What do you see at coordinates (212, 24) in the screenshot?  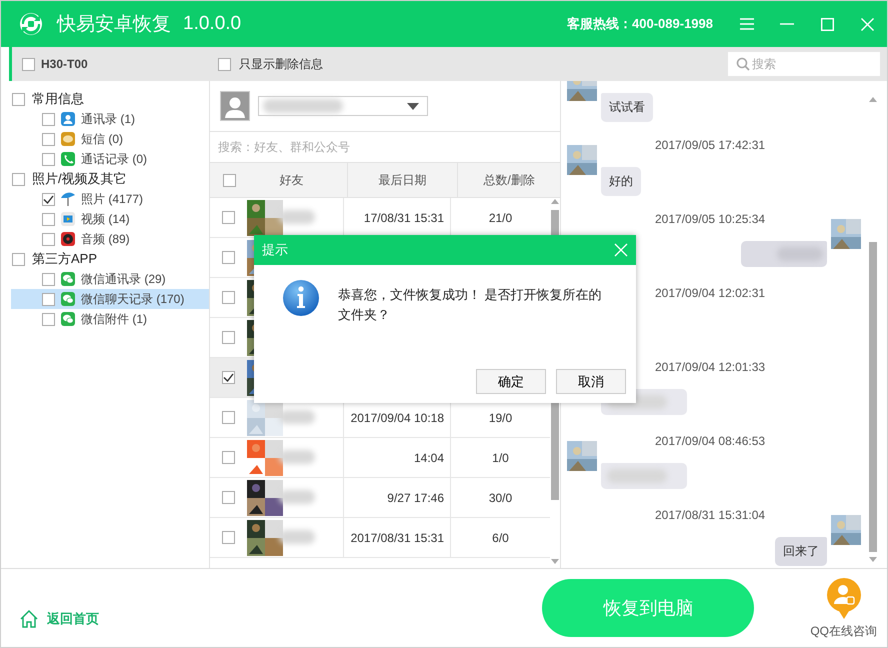 I see `version-label: 1.0.0.0` at bounding box center [212, 24].